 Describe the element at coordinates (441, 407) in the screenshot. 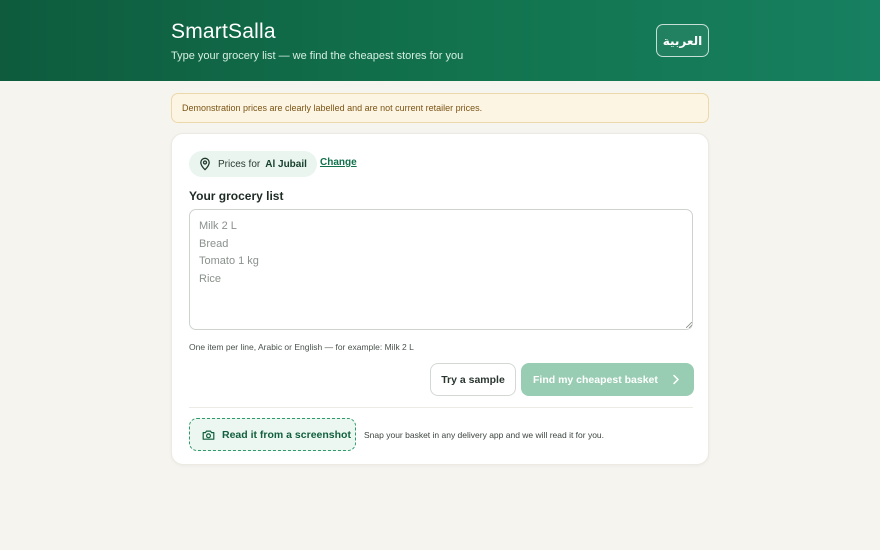

I see `section-divider` at that location.